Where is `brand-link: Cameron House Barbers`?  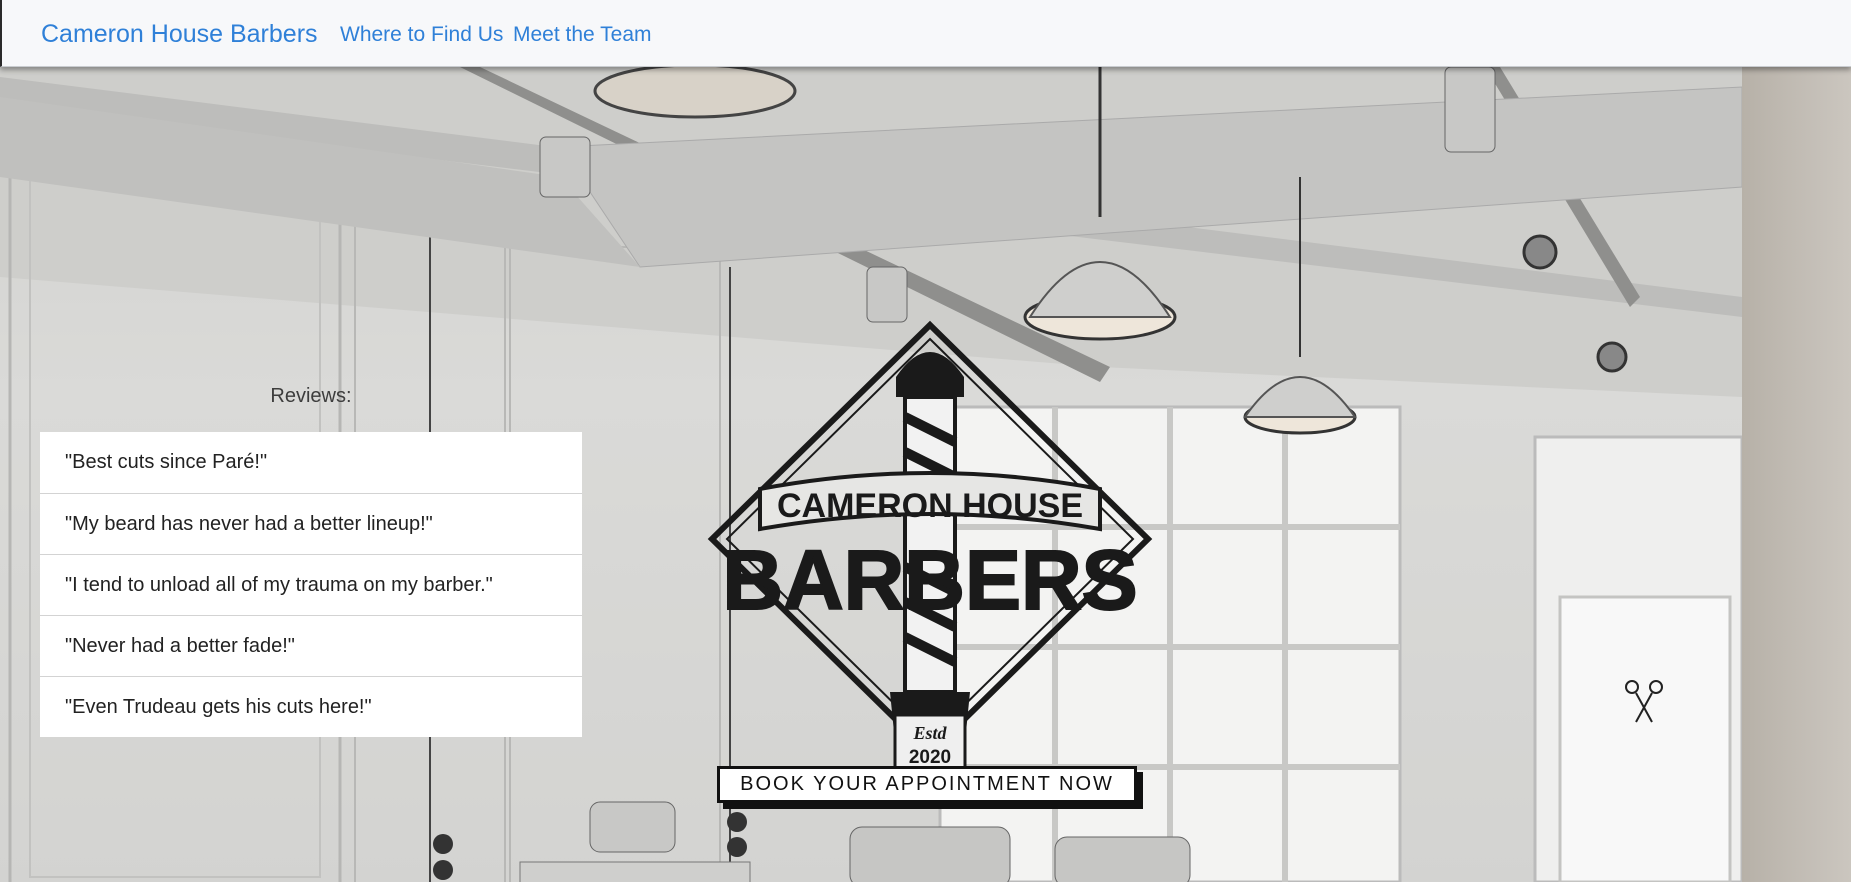
brand-link: Cameron House Barbers is located at coordinates (179, 34).